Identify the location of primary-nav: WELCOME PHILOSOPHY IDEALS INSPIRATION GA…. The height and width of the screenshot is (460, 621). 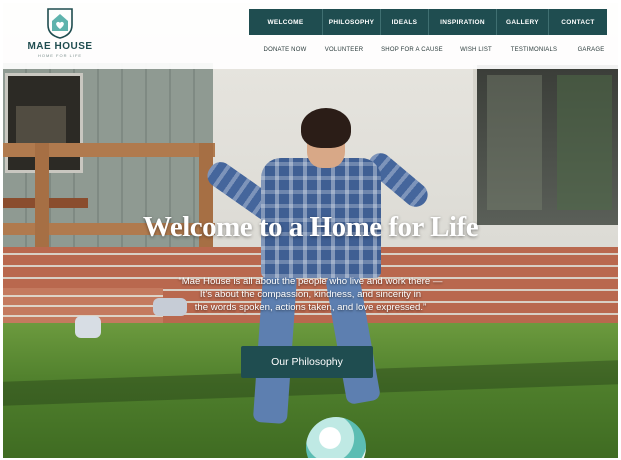
(428, 22).